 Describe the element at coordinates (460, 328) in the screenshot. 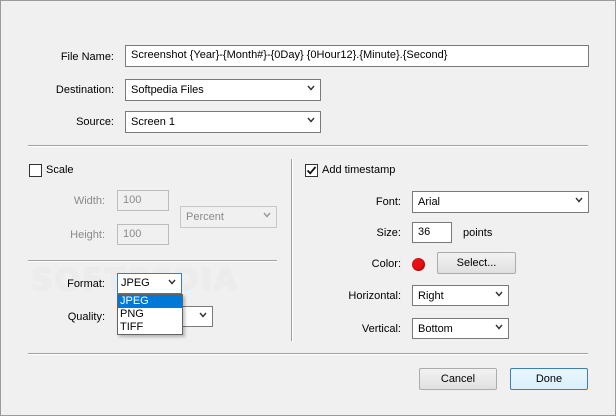

I see `vertical-select: Bottom` at that location.